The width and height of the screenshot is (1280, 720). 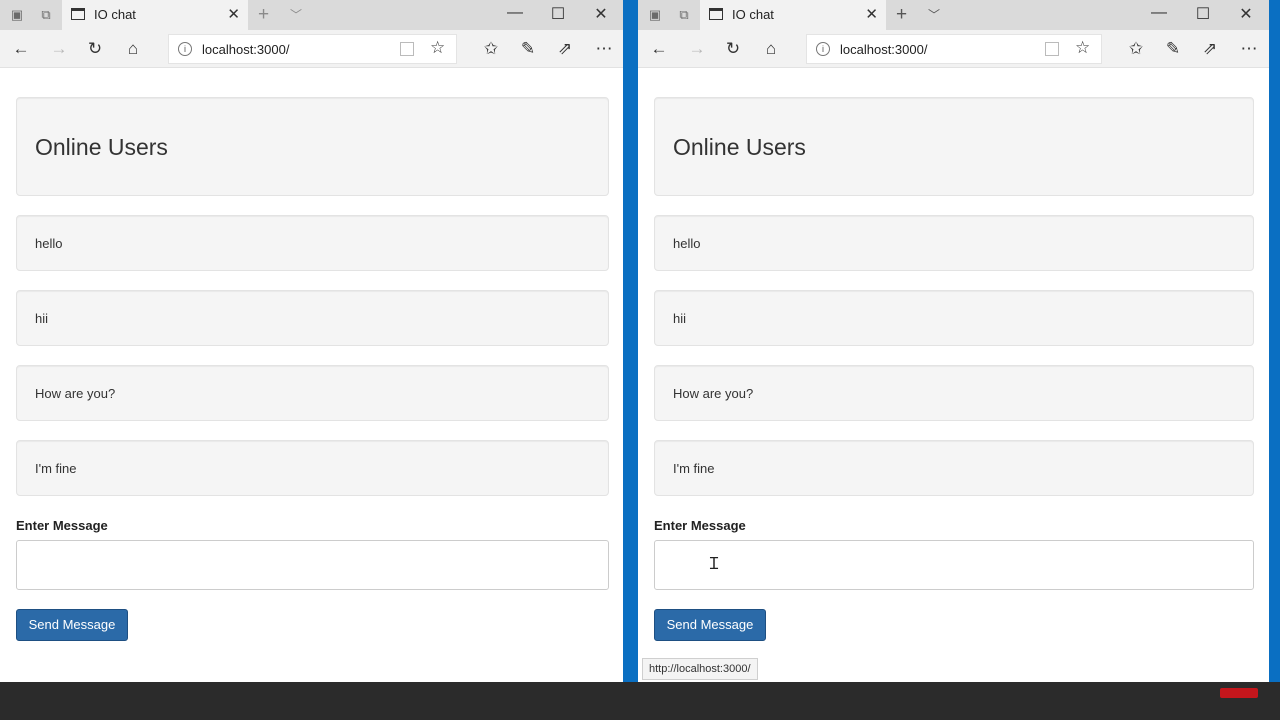 What do you see at coordinates (700, 669) in the screenshot?
I see `link-status-tooltip: http://localhost:3000/` at bounding box center [700, 669].